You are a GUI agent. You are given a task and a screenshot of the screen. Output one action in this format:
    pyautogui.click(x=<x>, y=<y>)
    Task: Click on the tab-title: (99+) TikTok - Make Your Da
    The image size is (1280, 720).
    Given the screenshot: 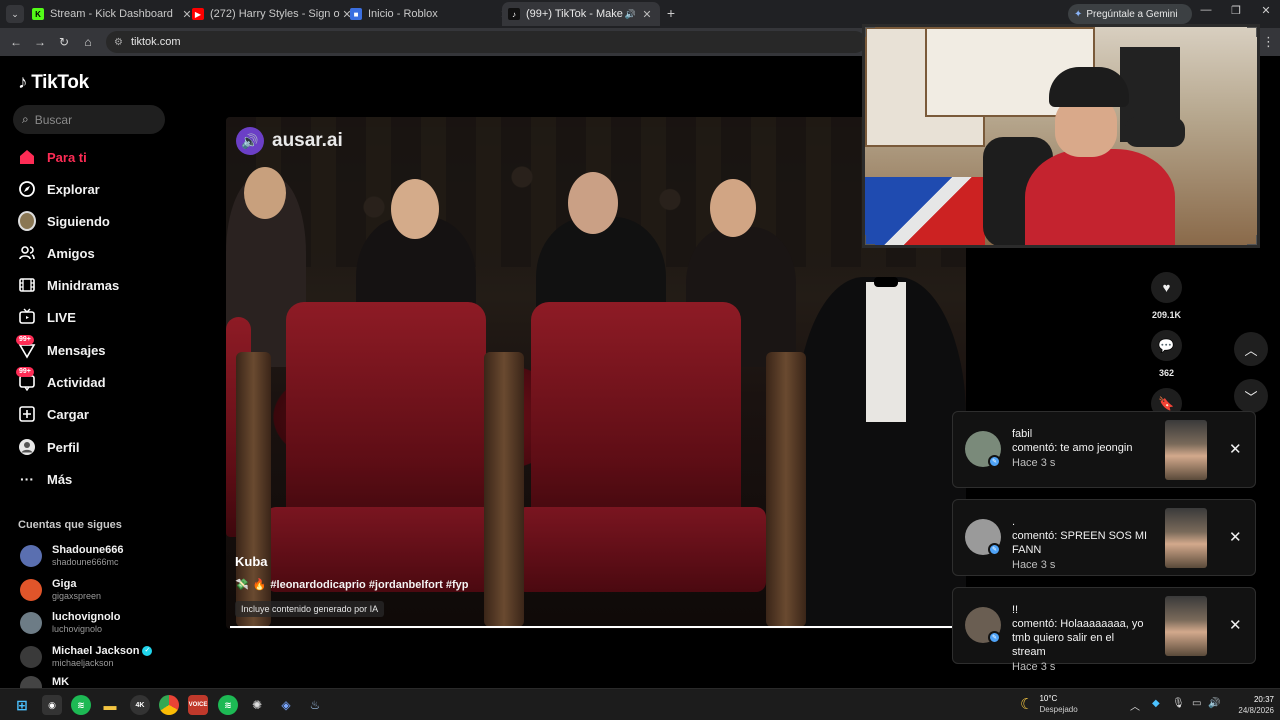 What is the action you would take?
    pyautogui.click(x=575, y=14)
    